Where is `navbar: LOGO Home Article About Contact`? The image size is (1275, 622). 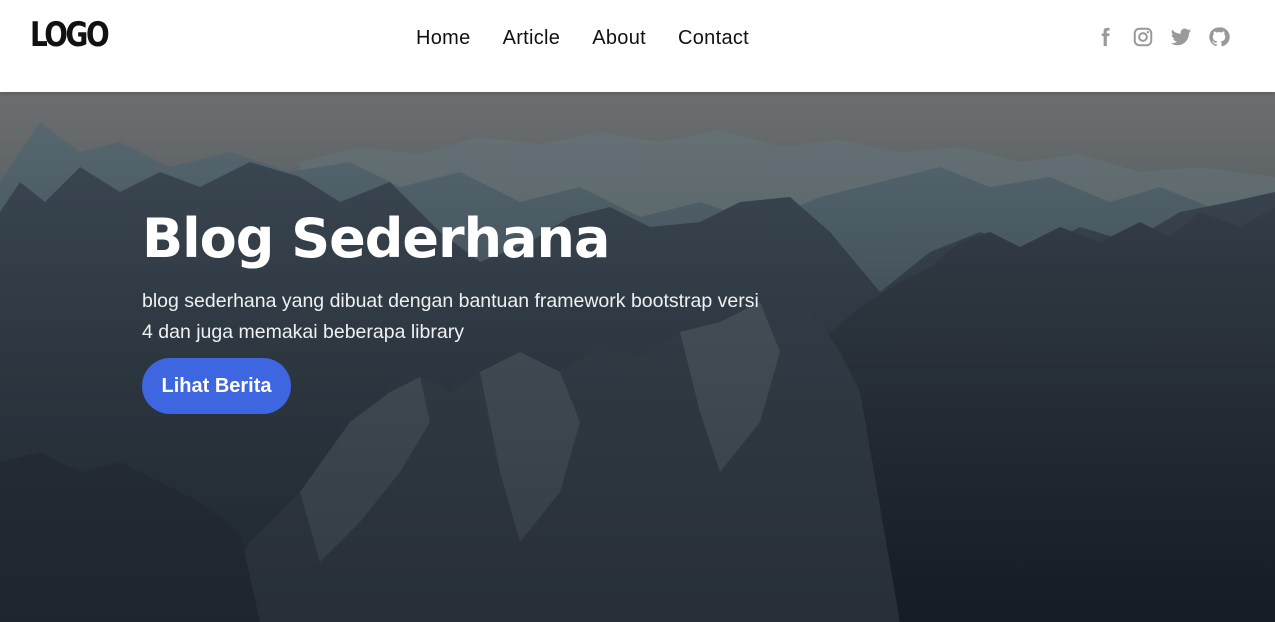
navbar: LOGO Home Article About Contact is located at coordinates (637, 46).